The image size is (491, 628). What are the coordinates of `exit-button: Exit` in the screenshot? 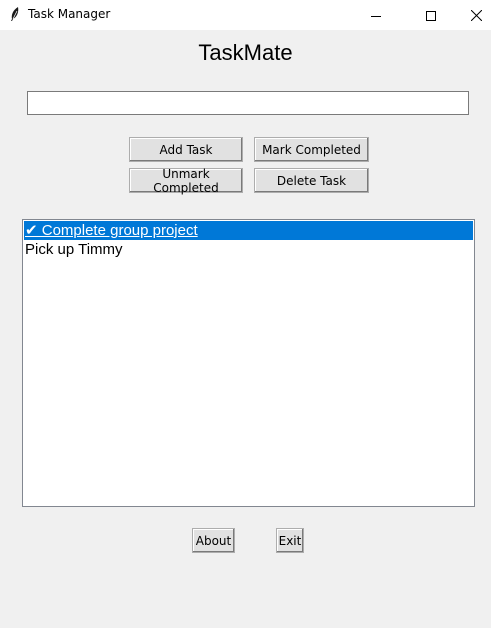 It's located at (290, 540).